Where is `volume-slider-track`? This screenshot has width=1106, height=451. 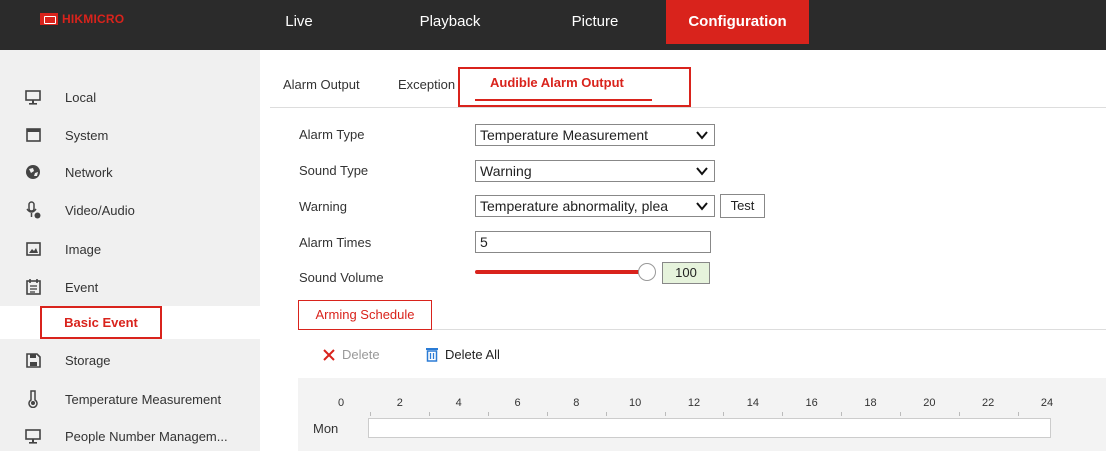
volume-slider-track is located at coordinates (560, 272).